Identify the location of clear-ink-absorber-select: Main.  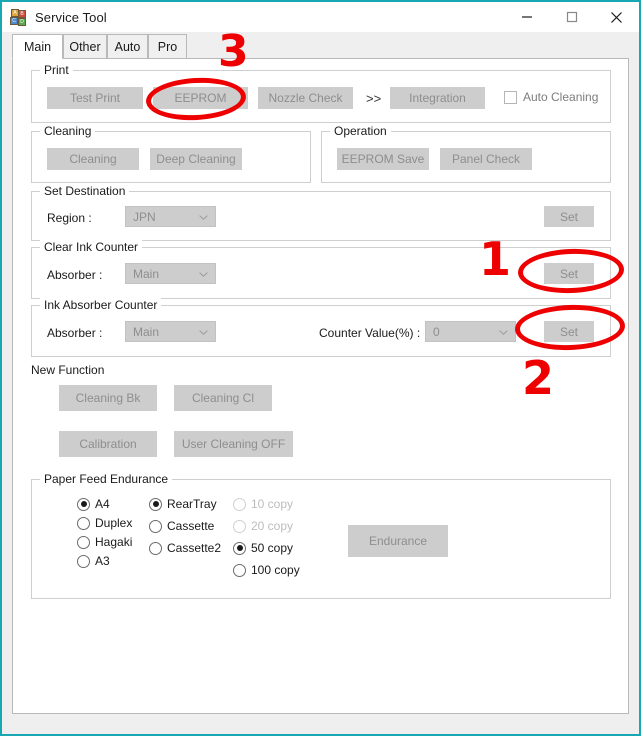
(170, 273).